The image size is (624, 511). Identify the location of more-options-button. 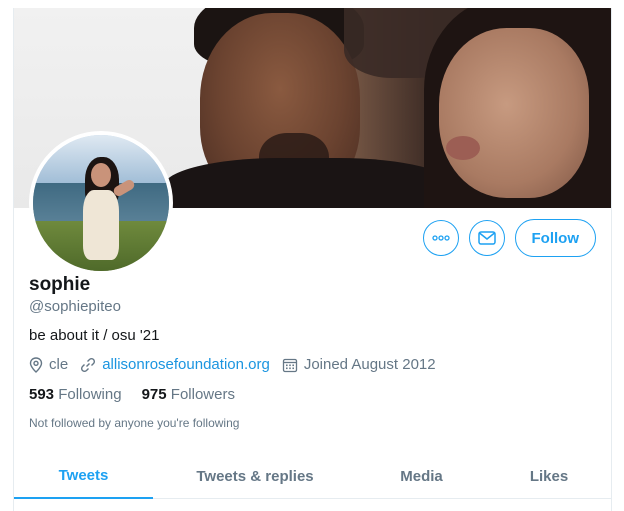
(440, 238).